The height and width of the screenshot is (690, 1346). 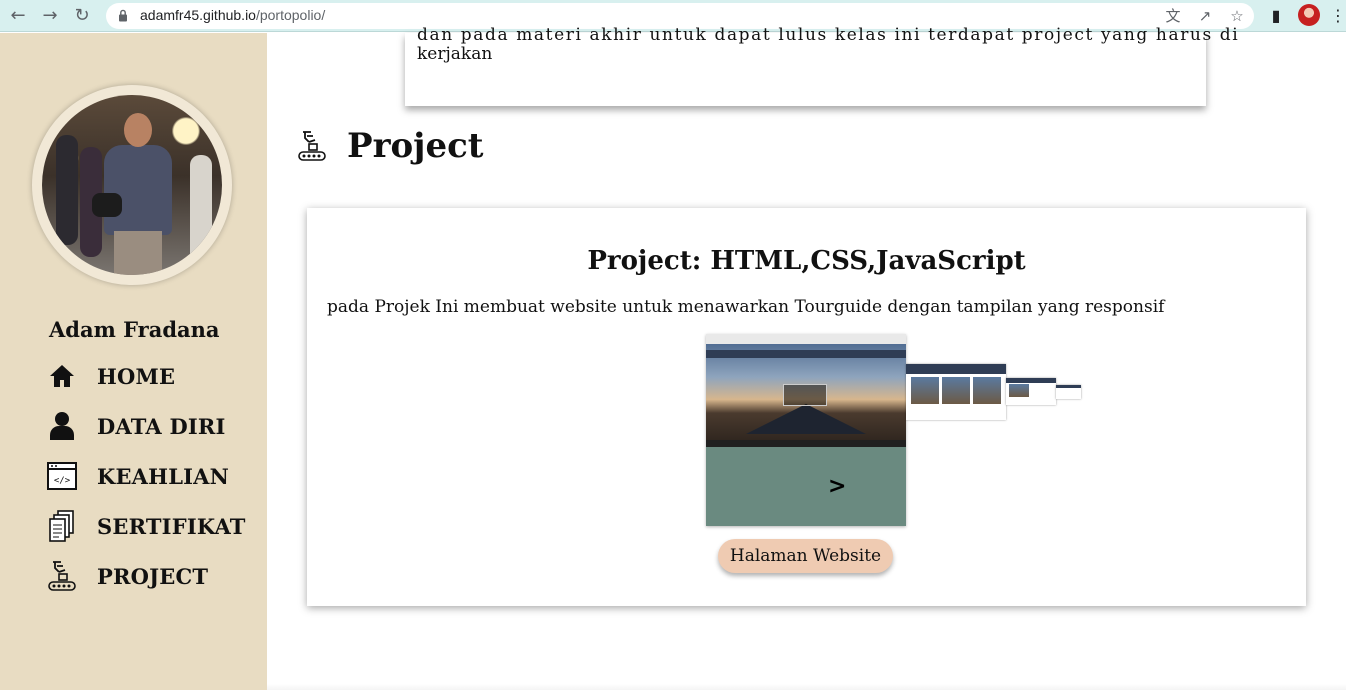 I want to click on share-icon: ↗, so click(x=1205, y=16).